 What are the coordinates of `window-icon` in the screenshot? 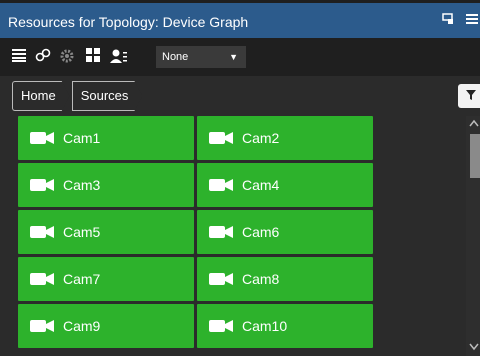 It's located at (448, 20).